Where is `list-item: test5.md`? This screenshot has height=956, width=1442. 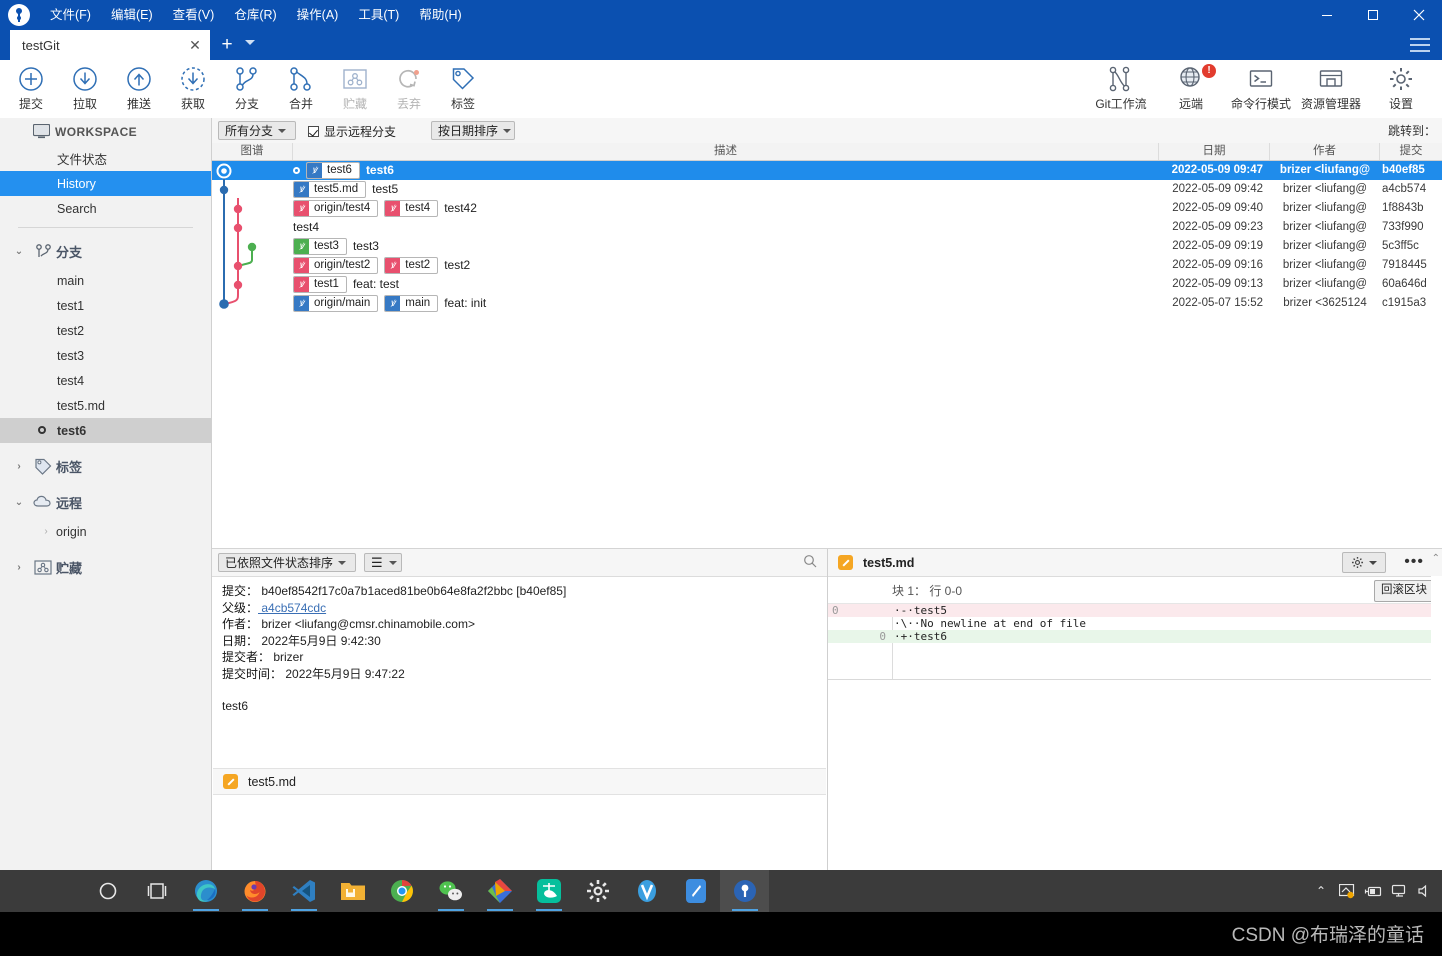
list-item: test5.md is located at coordinates (519, 781).